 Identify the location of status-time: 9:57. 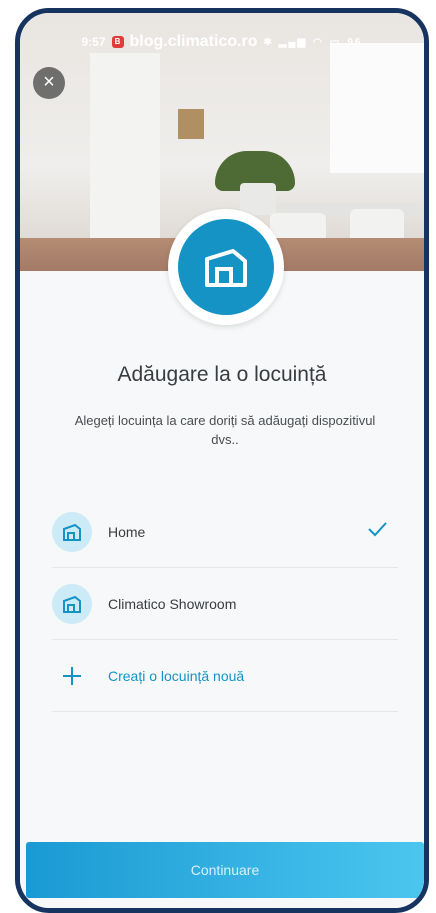
(93, 42).